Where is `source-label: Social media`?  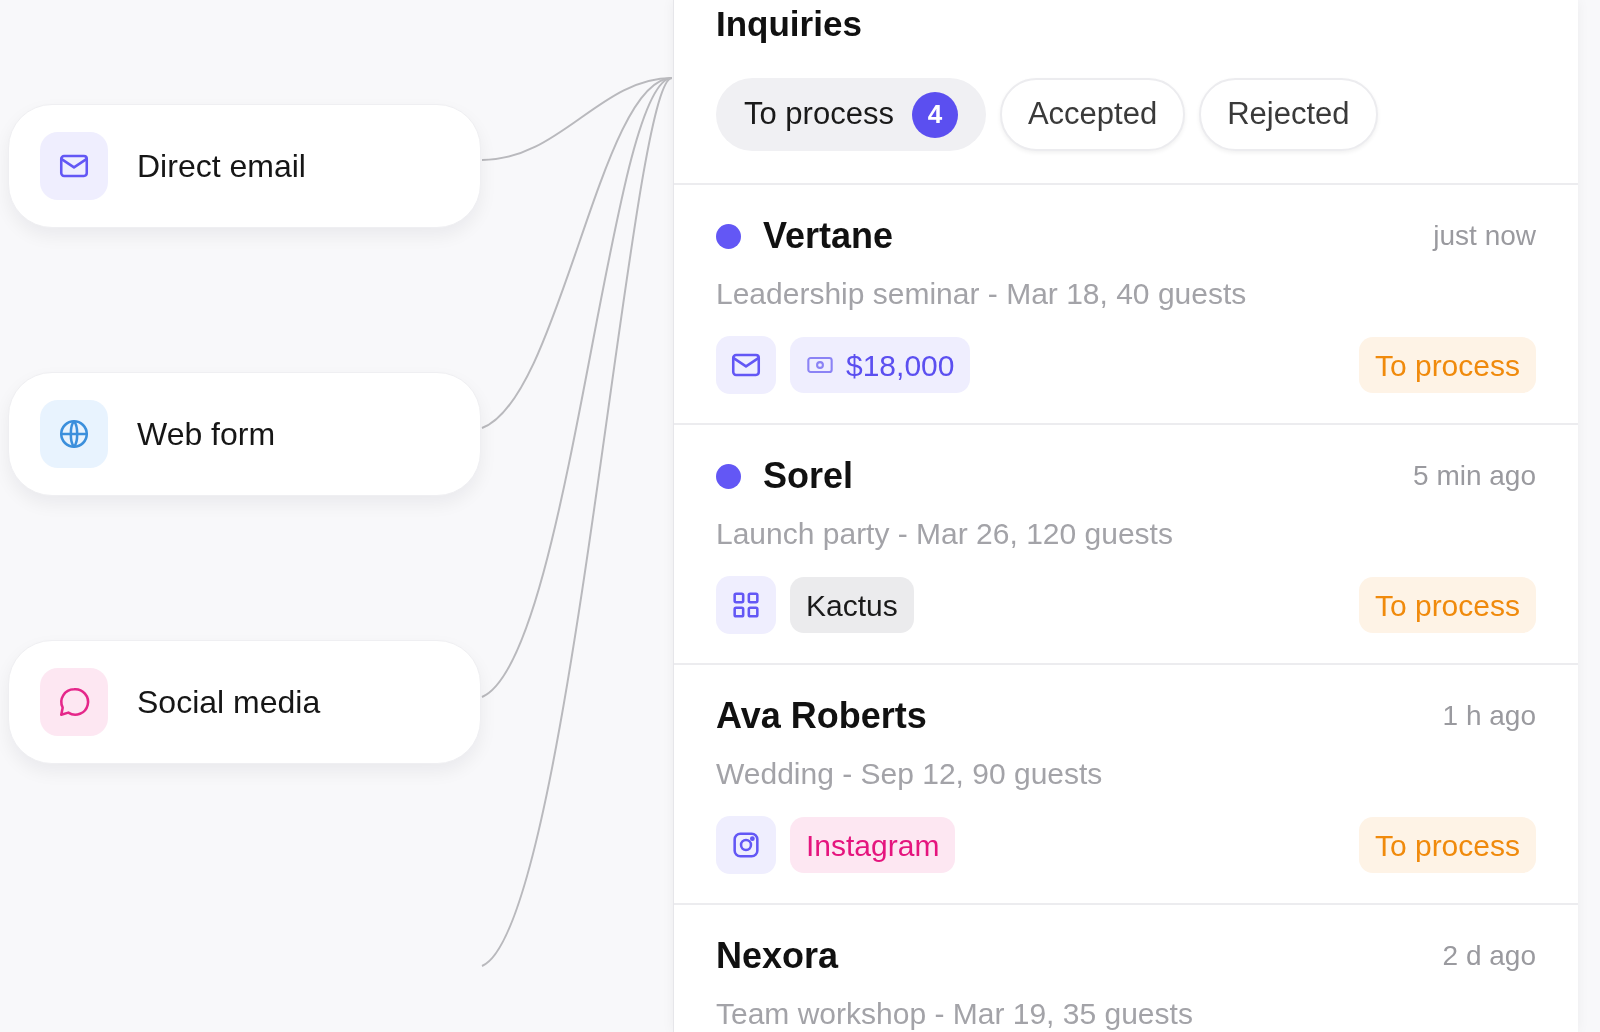
source-label: Social media is located at coordinates (229, 702).